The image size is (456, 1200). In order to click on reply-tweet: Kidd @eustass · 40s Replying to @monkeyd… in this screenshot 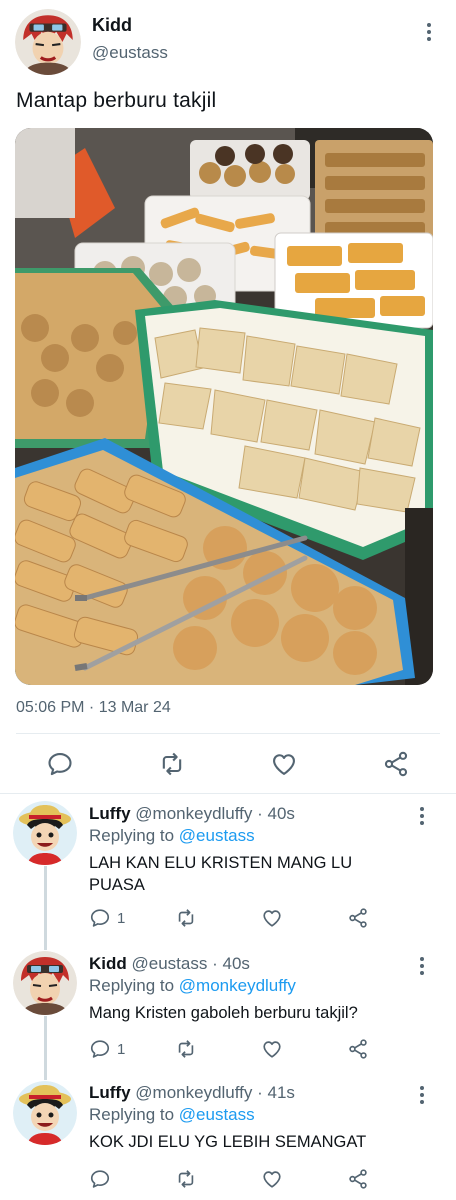, I will do `click(228, 1007)`.